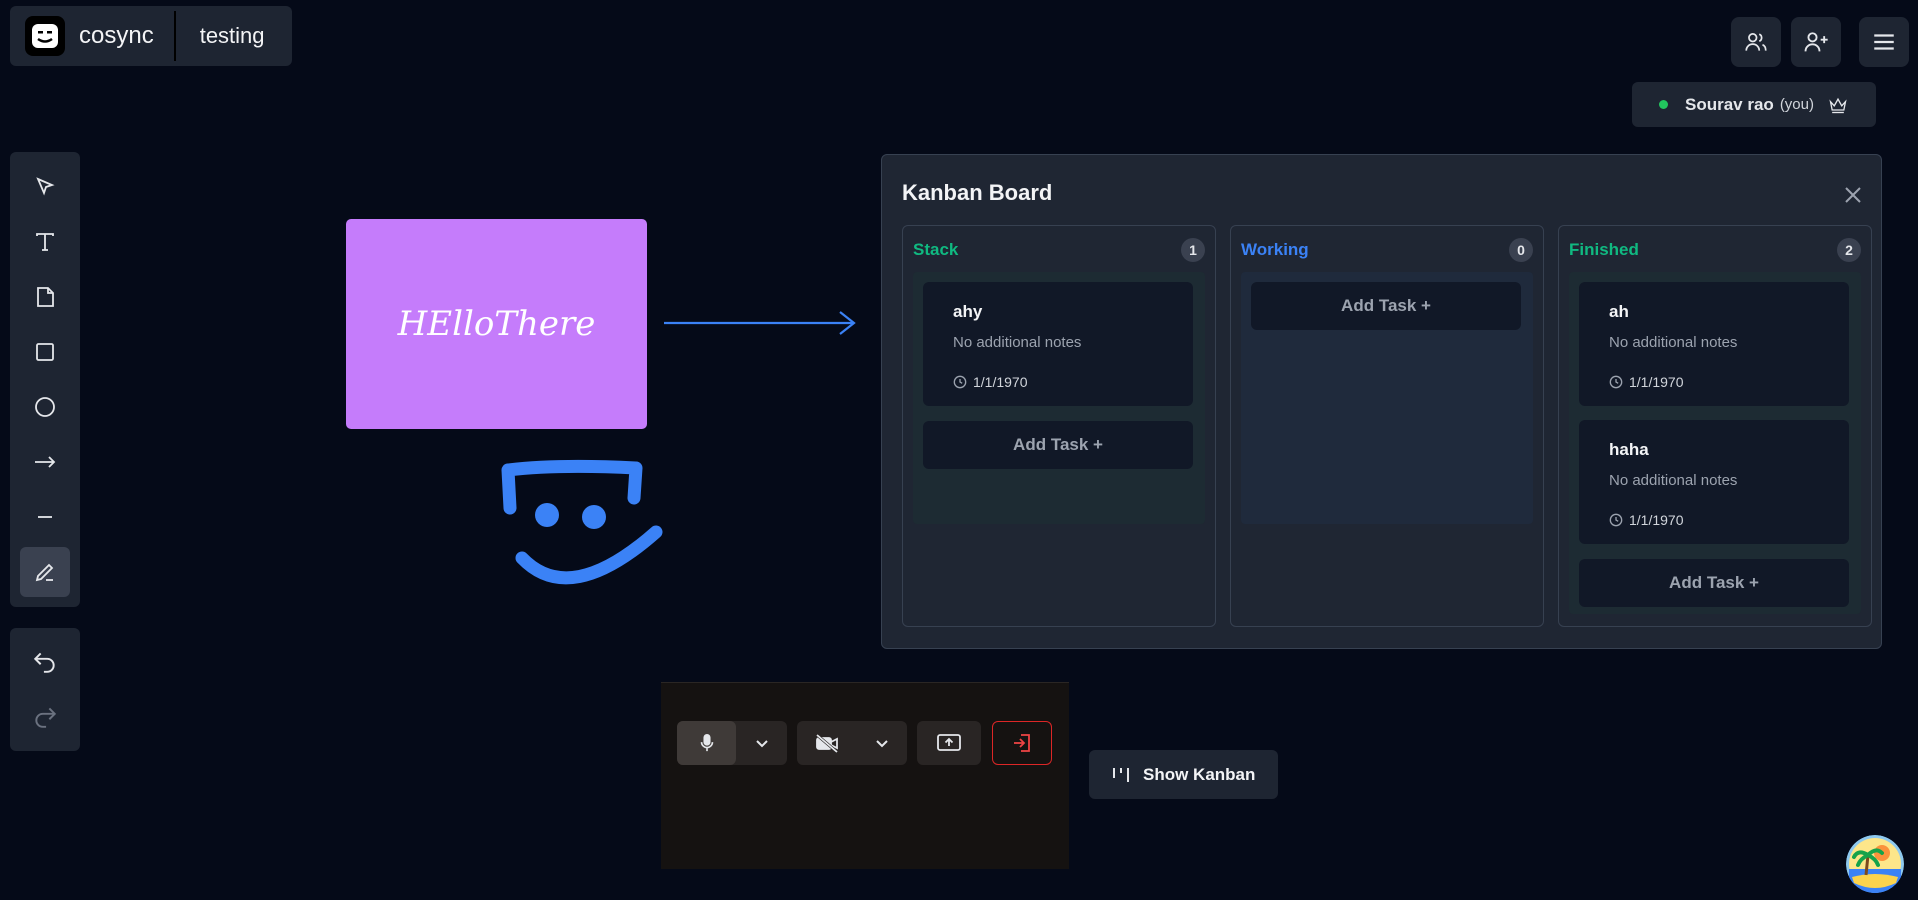  I want to click on show-kanban-label: Show Kanban, so click(1199, 774).